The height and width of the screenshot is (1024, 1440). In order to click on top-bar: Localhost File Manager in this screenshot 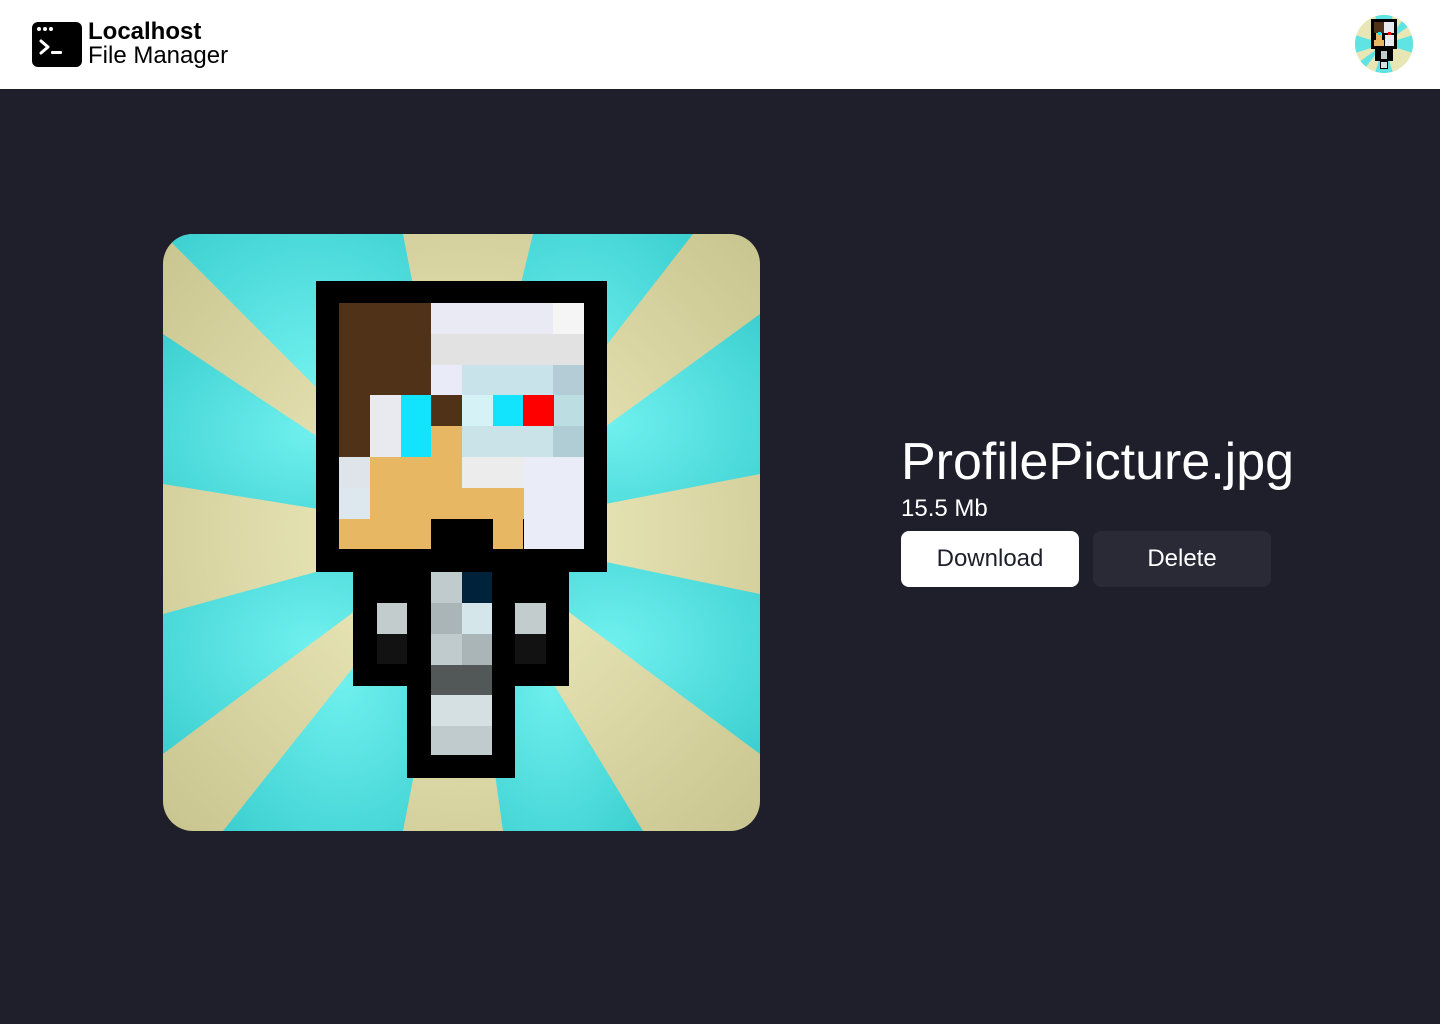, I will do `click(720, 44)`.